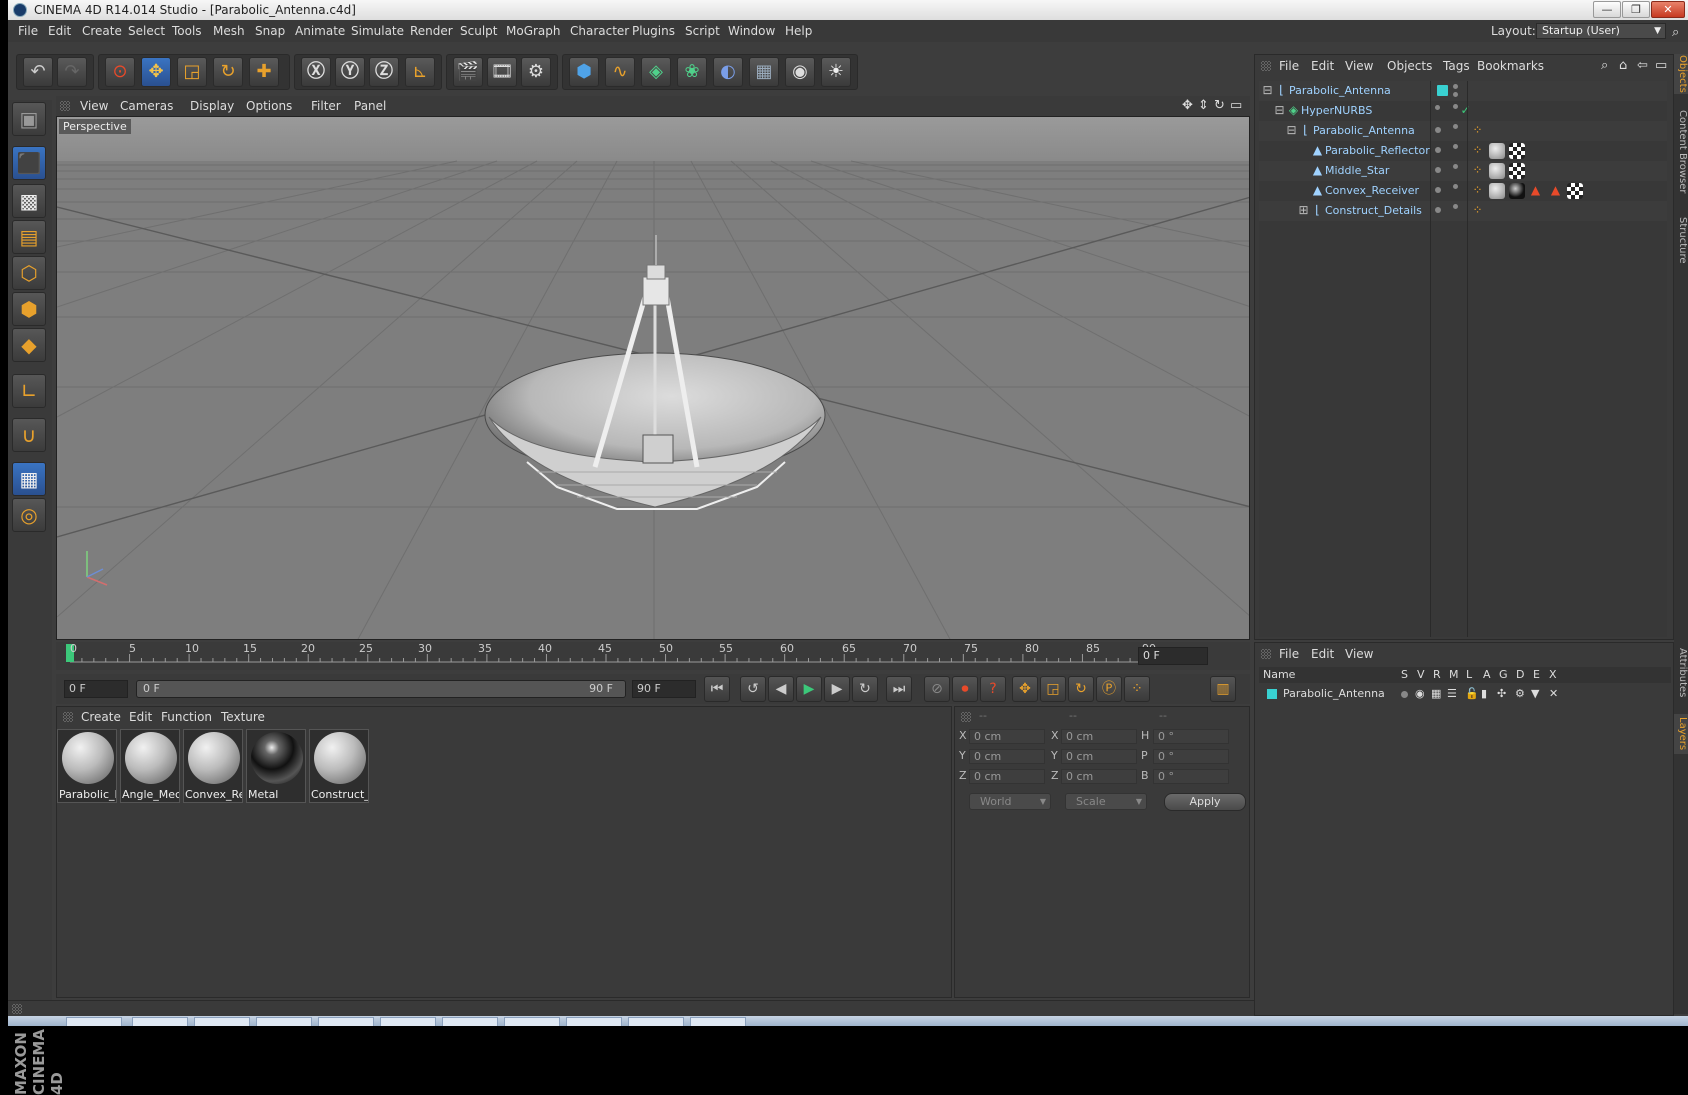 The height and width of the screenshot is (1095, 1688). Describe the element at coordinates (1007, 776) in the screenshot. I see `pos-z-field: 0 cm` at that location.